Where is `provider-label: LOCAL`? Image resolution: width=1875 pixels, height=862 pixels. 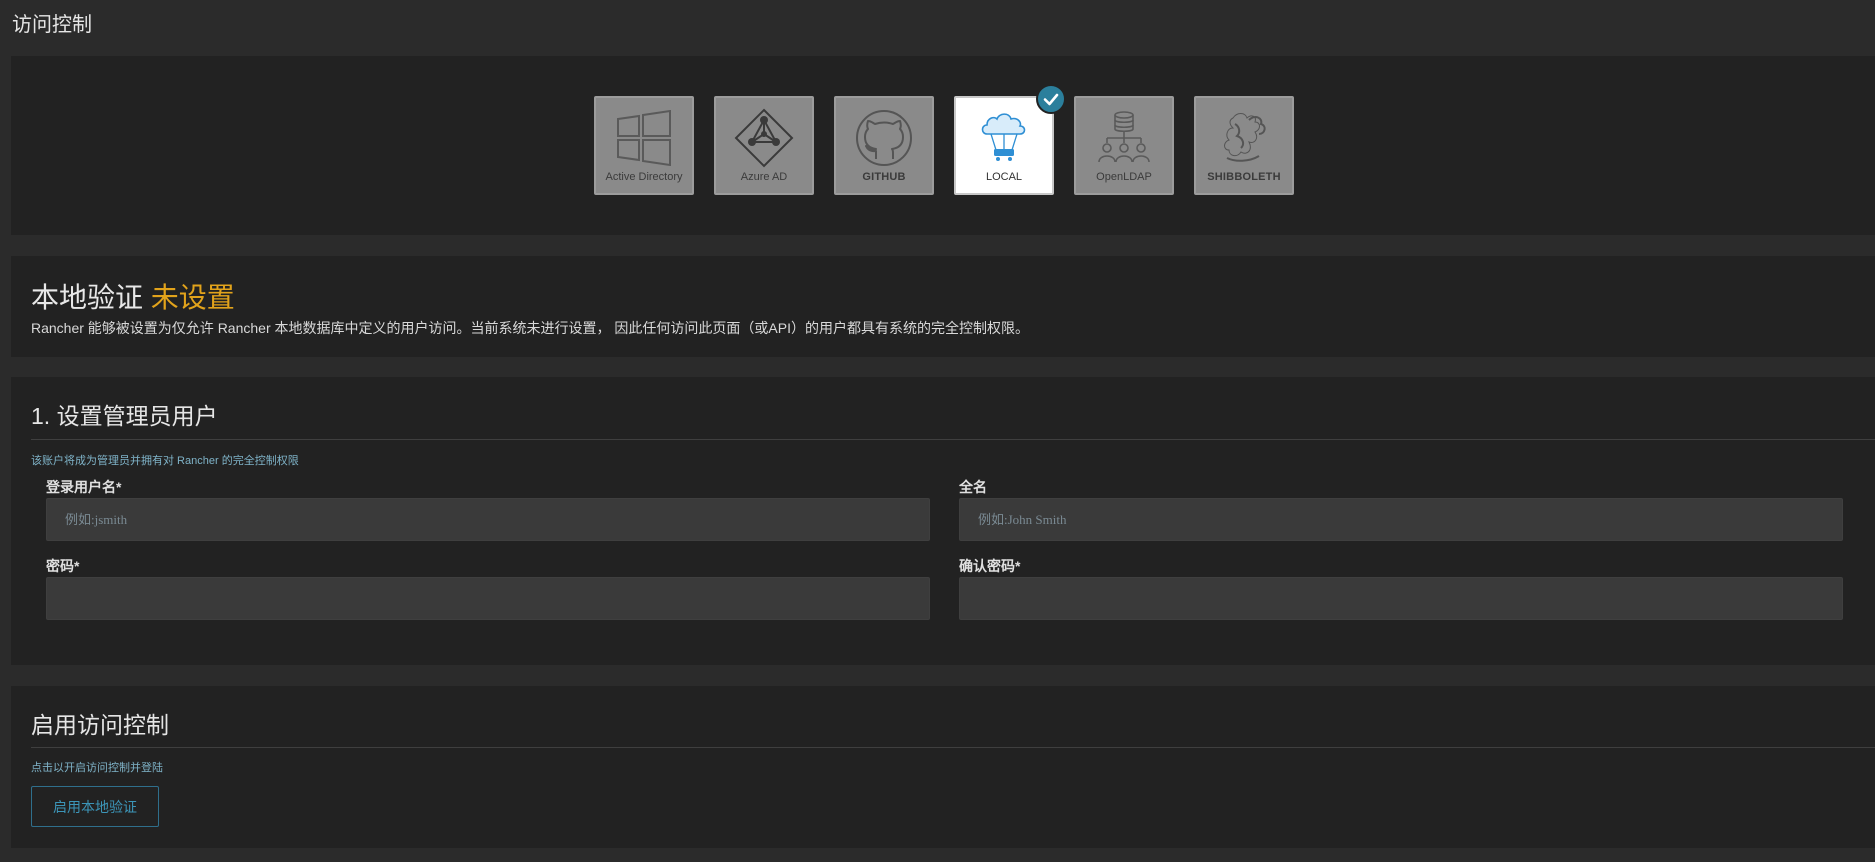 provider-label: LOCAL is located at coordinates (1004, 177).